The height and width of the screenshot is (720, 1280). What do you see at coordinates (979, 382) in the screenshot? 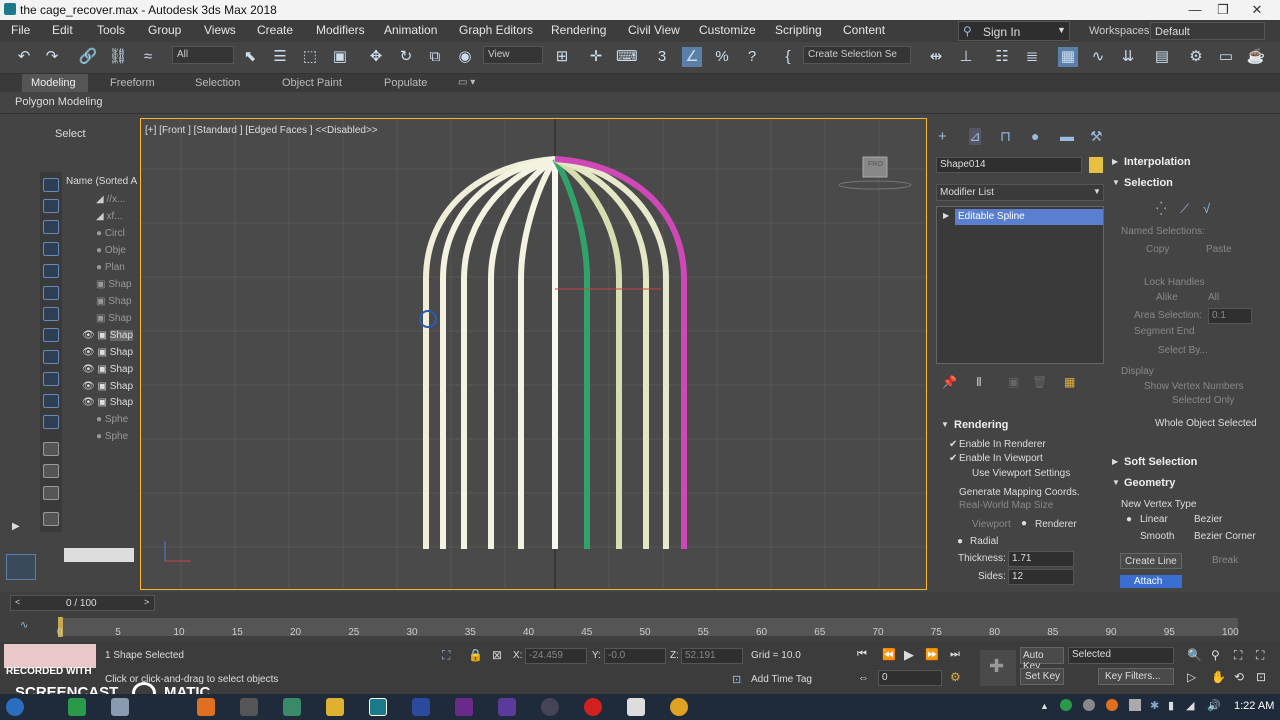
I see `show-end-result-icon: Ⅱ` at bounding box center [979, 382].